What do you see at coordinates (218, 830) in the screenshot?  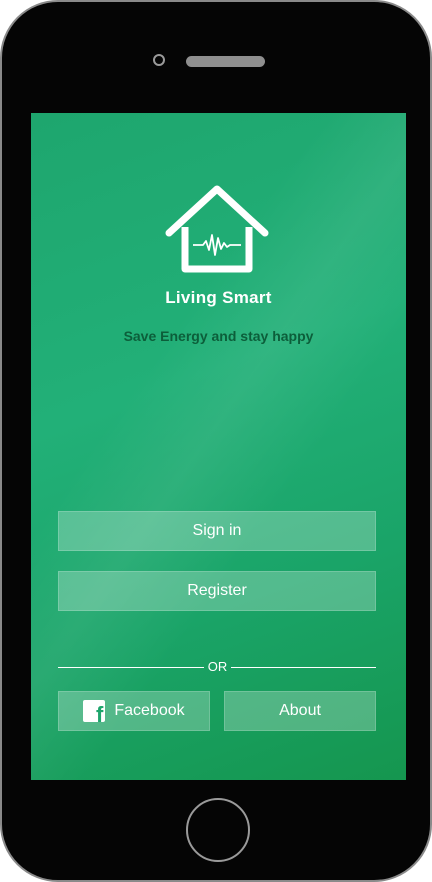 I see `home-button` at bounding box center [218, 830].